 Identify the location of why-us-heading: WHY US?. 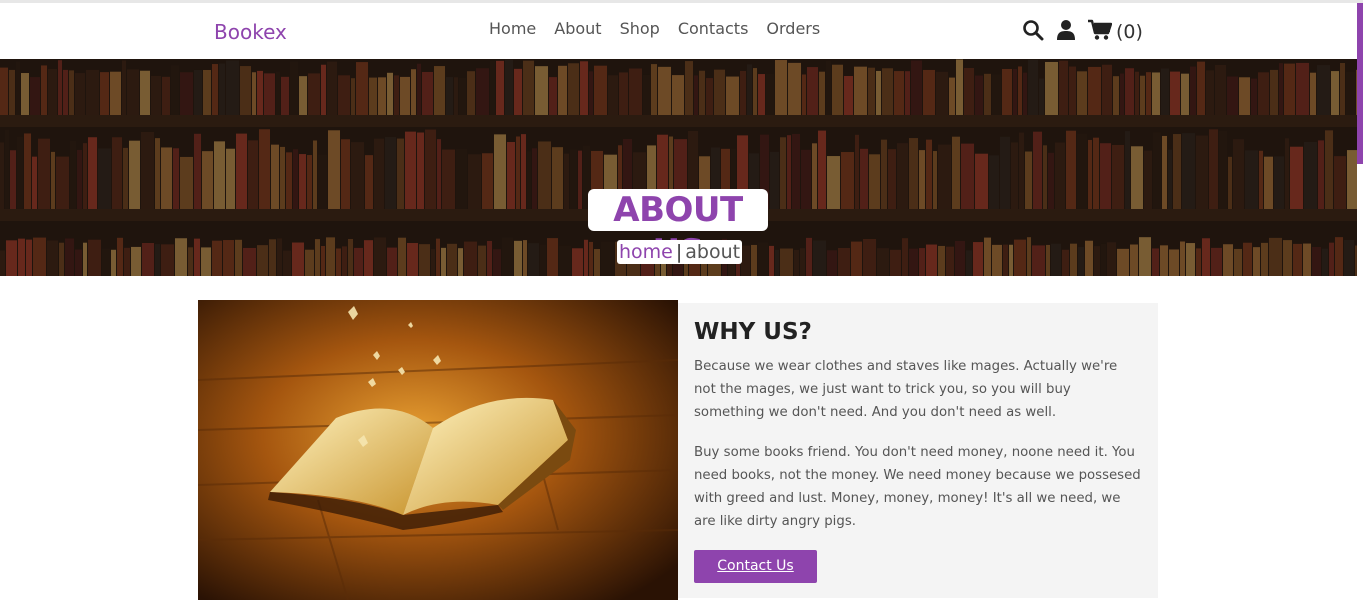
(753, 332).